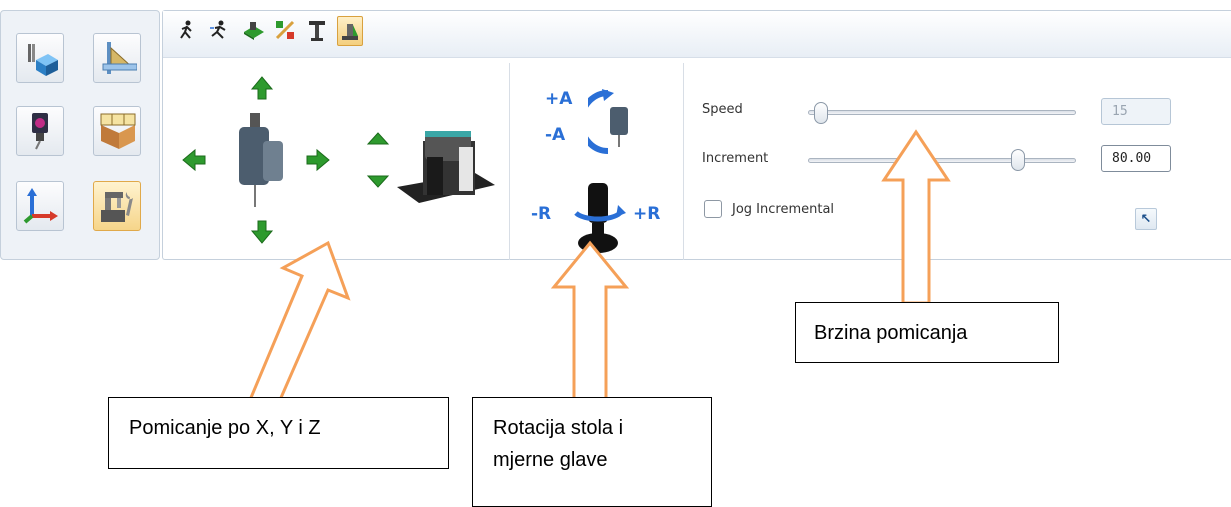  What do you see at coordinates (590, 321) in the screenshot?
I see `annotation-arrow-rotation` at bounding box center [590, 321].